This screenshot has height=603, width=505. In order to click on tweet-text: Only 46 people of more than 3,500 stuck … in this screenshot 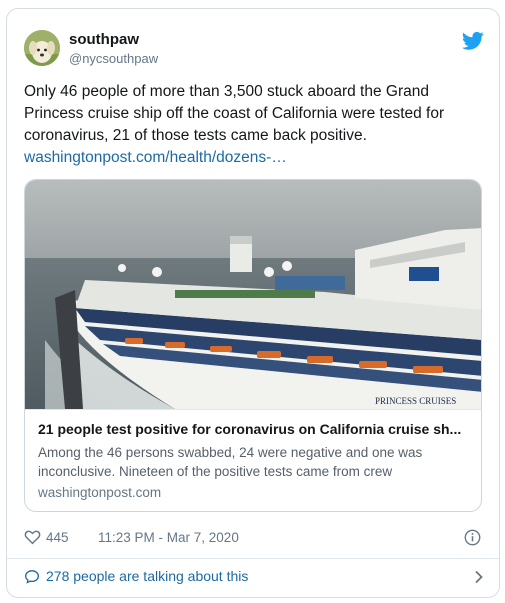, I will do `click(255, 125)`.